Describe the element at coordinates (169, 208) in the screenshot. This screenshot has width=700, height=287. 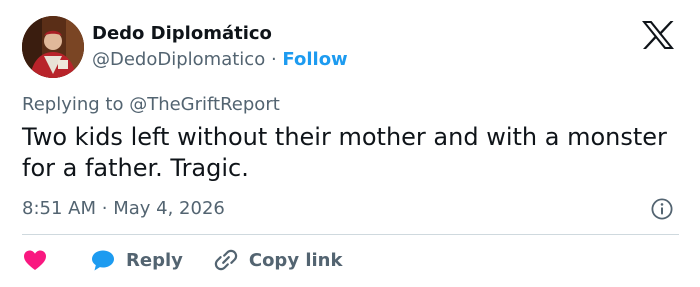
I see `tweet-date: May 4, 2026` at that location.